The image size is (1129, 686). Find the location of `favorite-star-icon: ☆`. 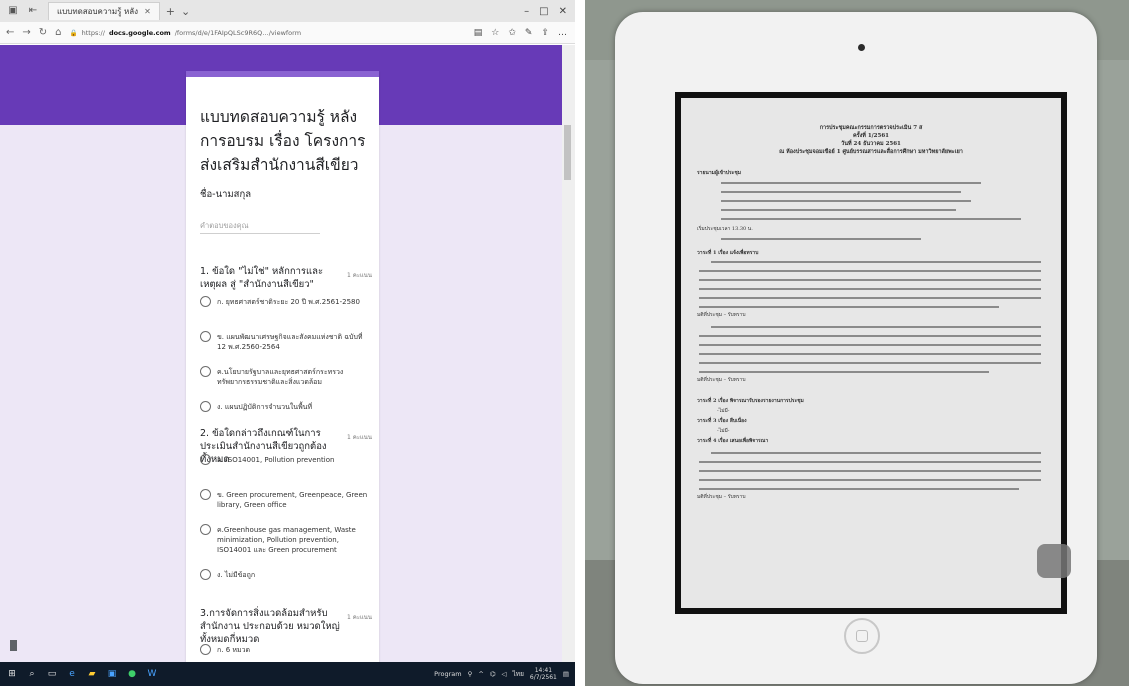

favorite-star-icon: ☆ is located at coordinates (495, 33).